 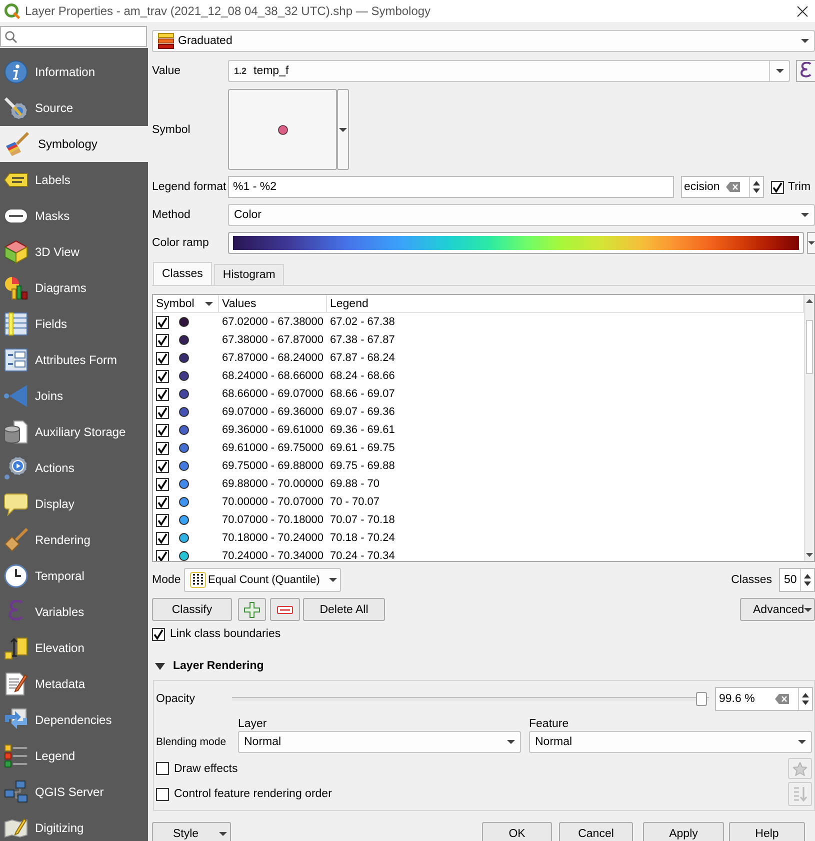 What do you see at coordinates (362, 538) in the screenshot?
I see `legend-cell: 70.18 - 70.24` at bounding box center [362, 538].